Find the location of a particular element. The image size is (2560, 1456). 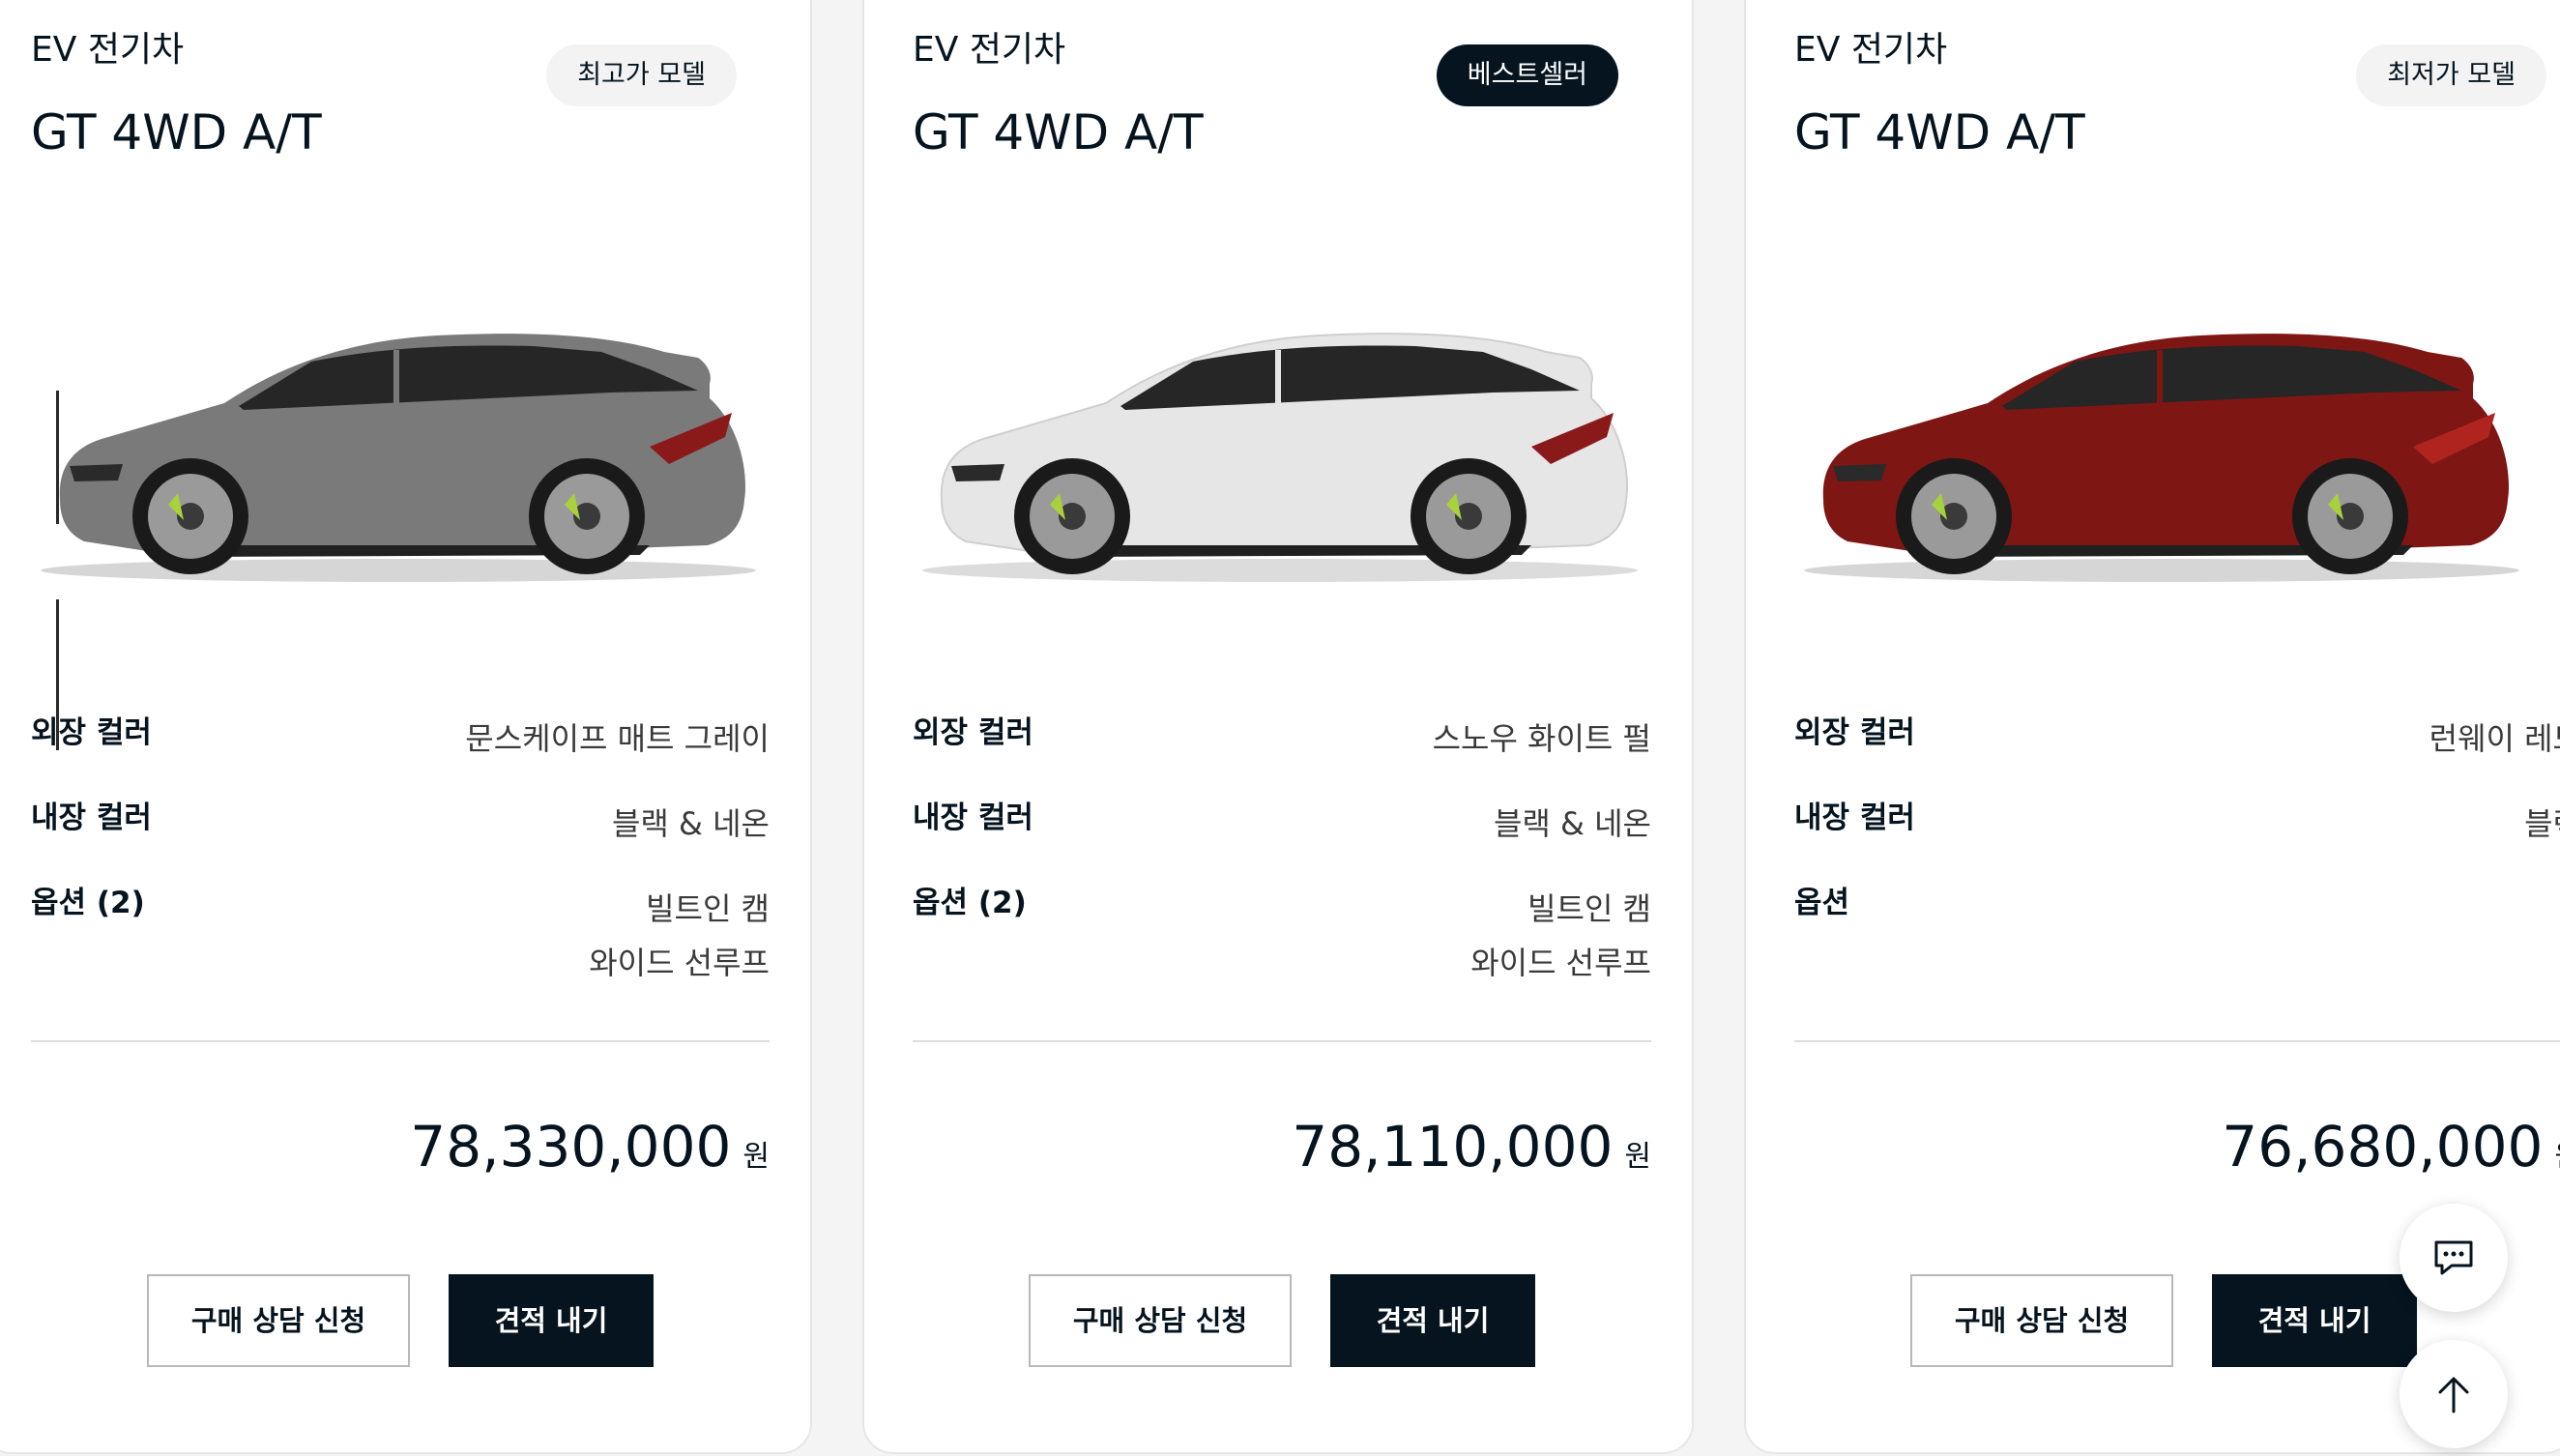

arrow-up-icon is located at coordinates (2454, 1395).